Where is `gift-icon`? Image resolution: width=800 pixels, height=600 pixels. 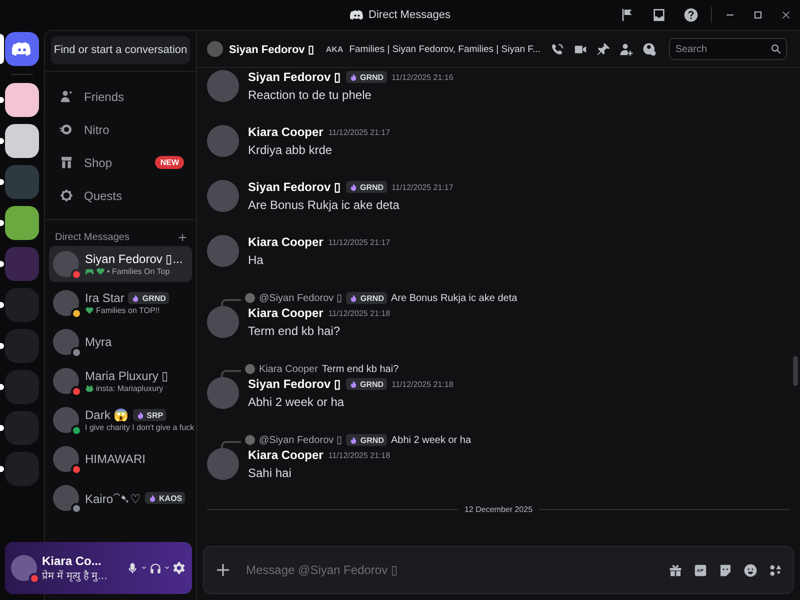 gift-icon is located at coordinates (675, 570).